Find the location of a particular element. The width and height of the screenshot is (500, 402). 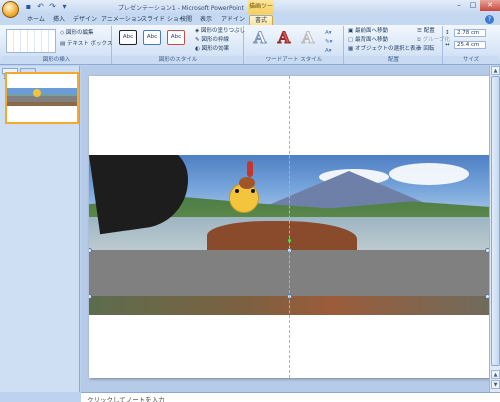

align-button: ☰ 配置 is located at coordinates (426, 31).